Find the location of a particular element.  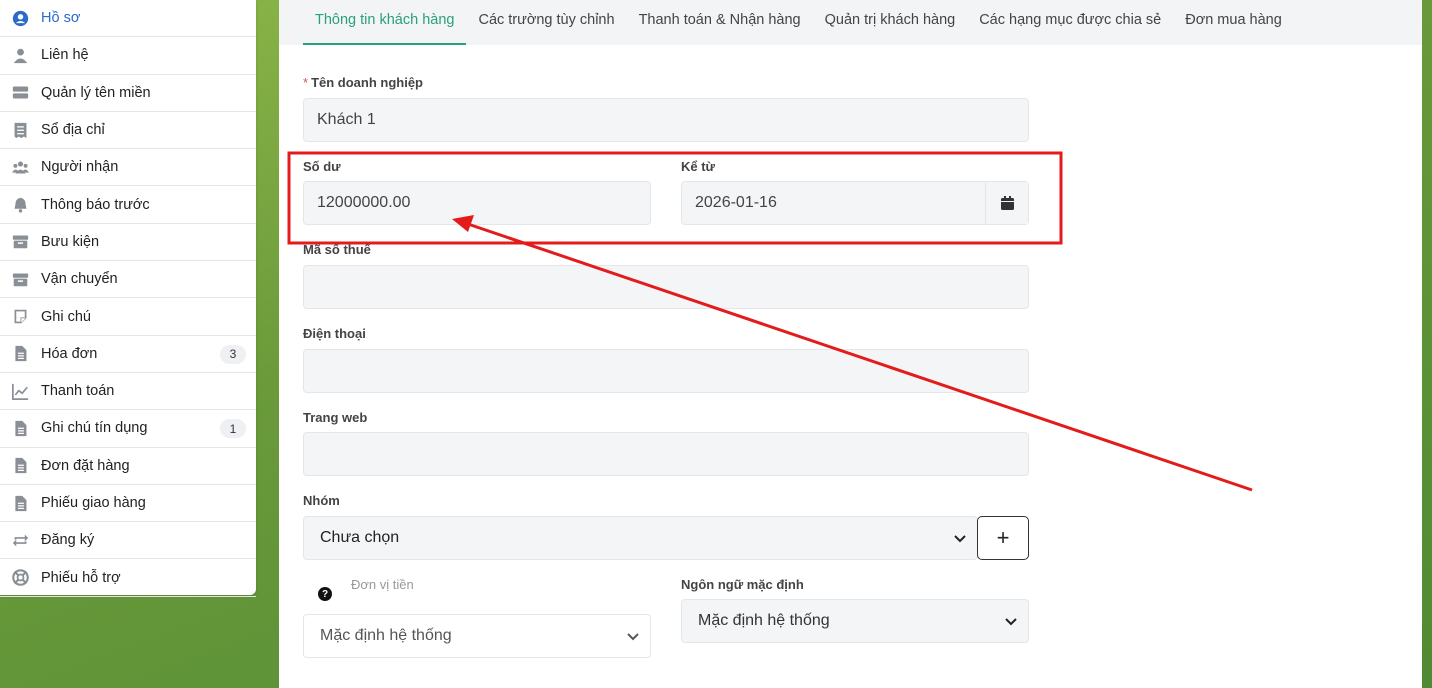

bell-icon is located at coordinates (20, 205).